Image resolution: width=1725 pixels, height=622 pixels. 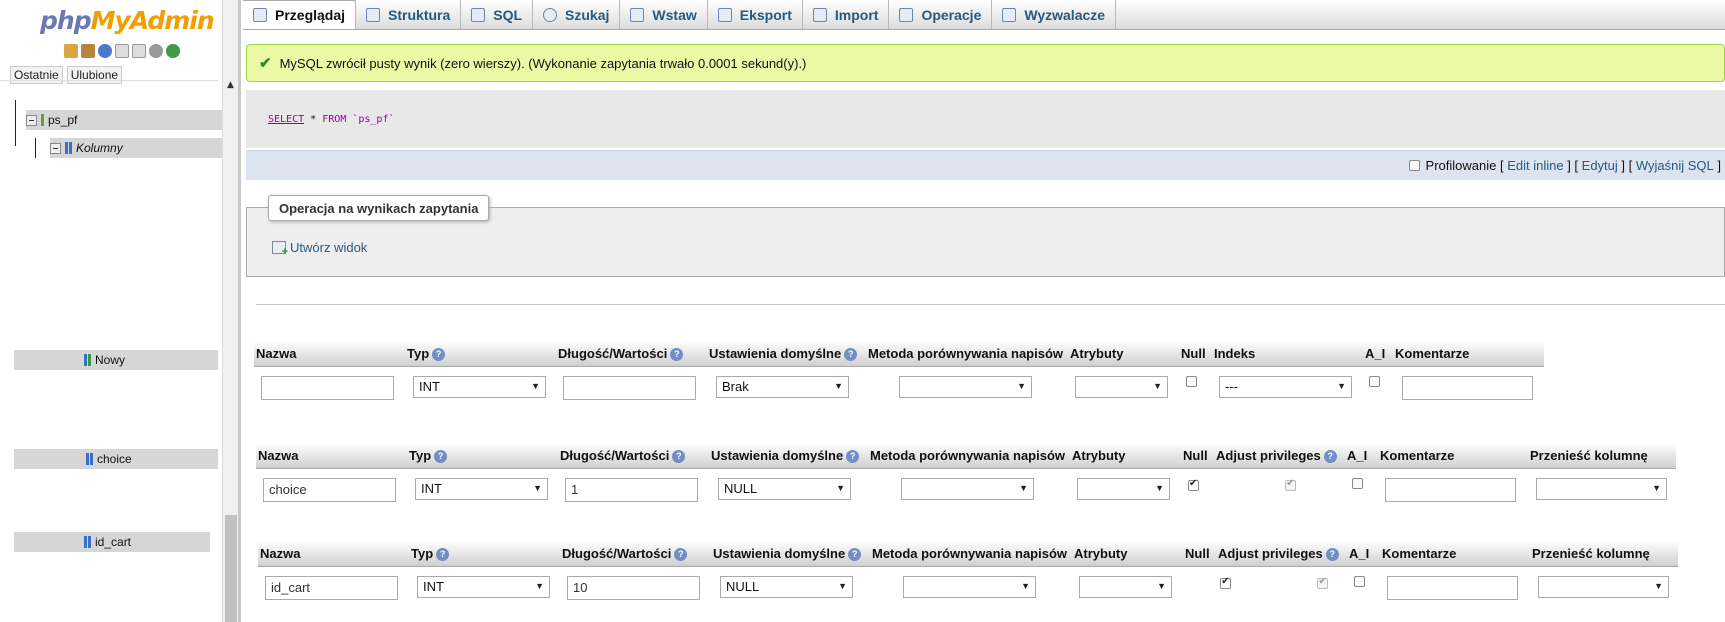 I want to click on edit-inline-link: Edit inline, so click(x=1535, y=165).